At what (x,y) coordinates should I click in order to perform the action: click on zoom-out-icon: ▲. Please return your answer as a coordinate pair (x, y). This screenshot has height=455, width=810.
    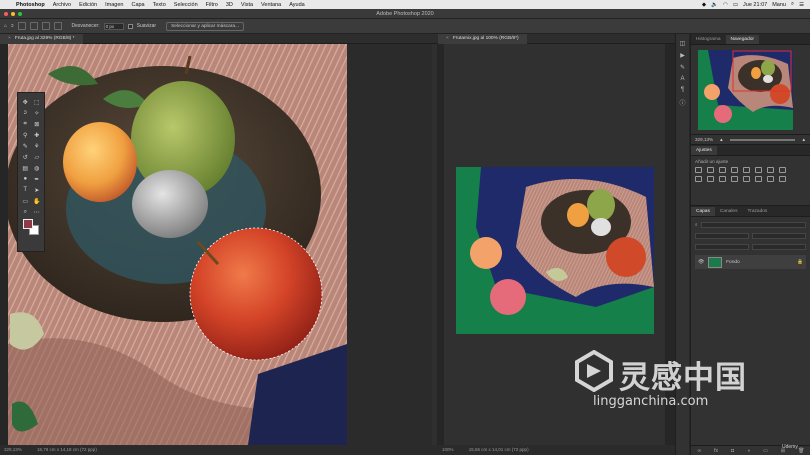
    Looking at the image, I should click on (721, 139).